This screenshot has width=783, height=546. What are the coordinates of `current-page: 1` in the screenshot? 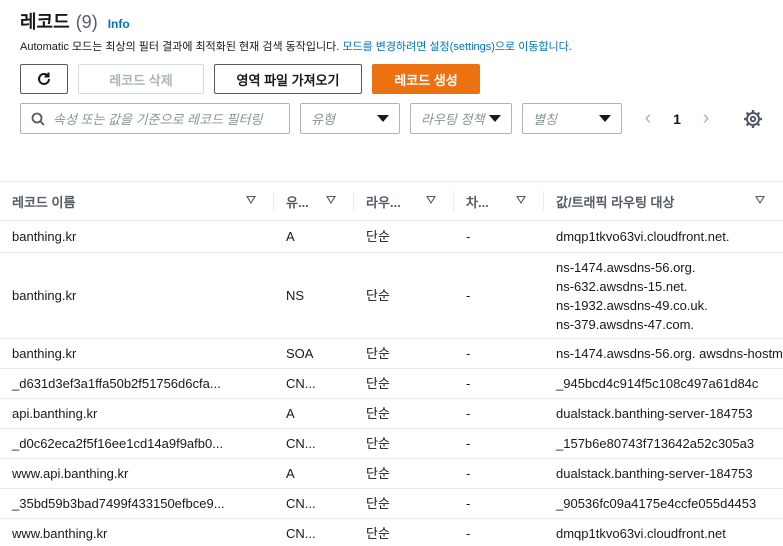 It's located at (677, 119).